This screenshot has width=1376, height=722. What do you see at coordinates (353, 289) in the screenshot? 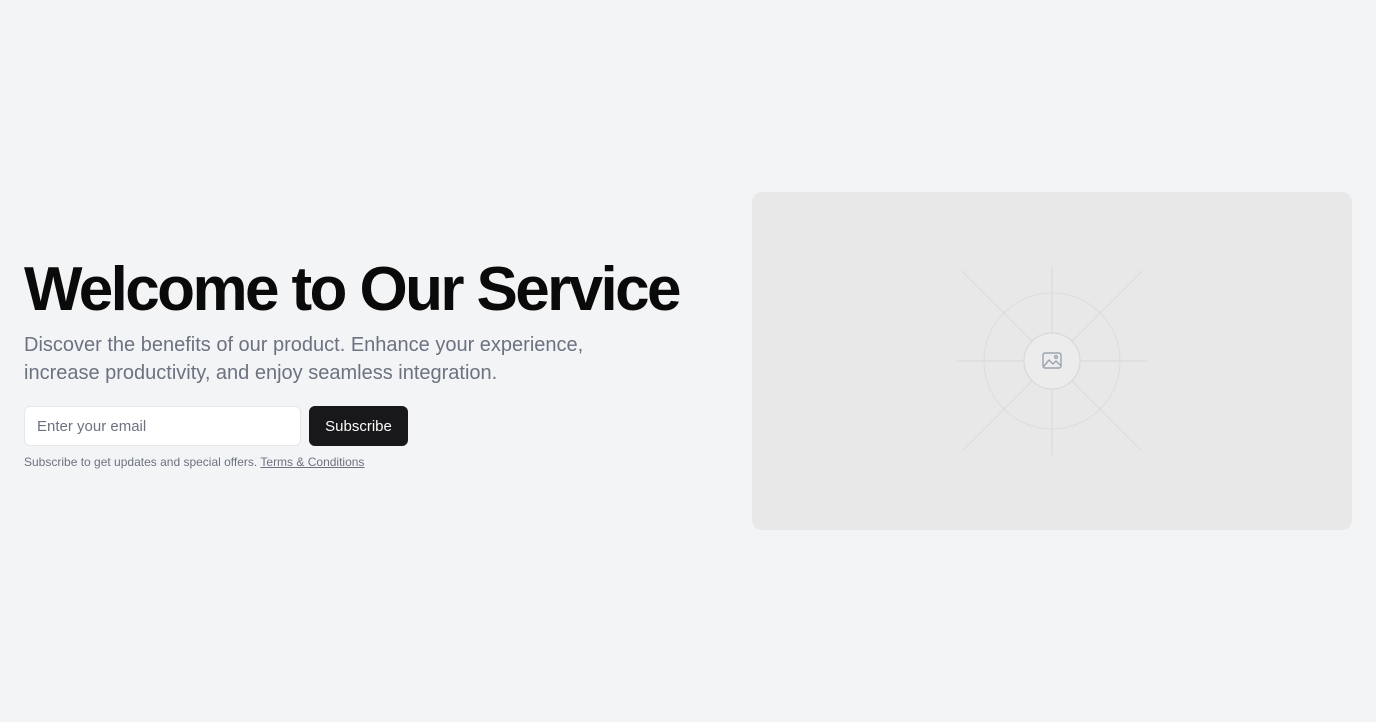
I see `hero-title: Welcome to Our Service` at bounding box center [353, 289].